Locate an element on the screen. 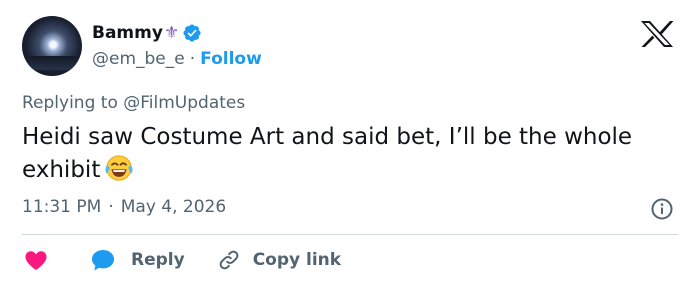  author-handle-row: @em_be_e · Follow is located at coordinates (177, 59).